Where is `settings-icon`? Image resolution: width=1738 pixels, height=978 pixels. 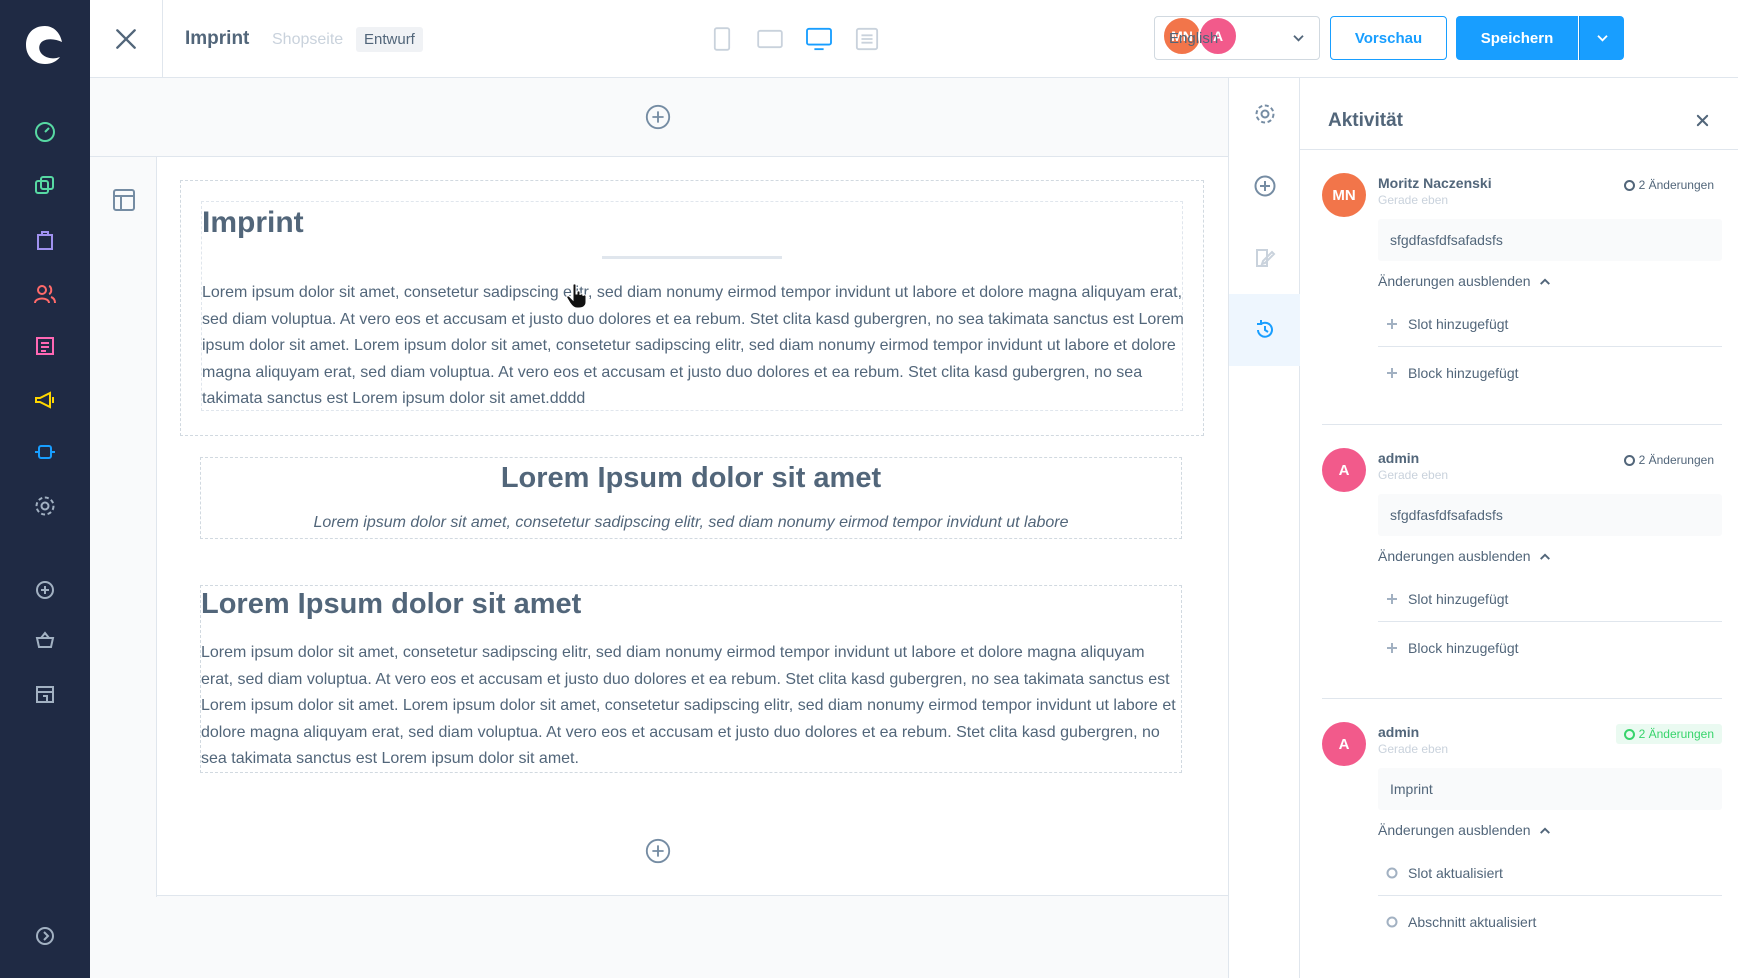
settings-icon is located at coordinates (45, 506).